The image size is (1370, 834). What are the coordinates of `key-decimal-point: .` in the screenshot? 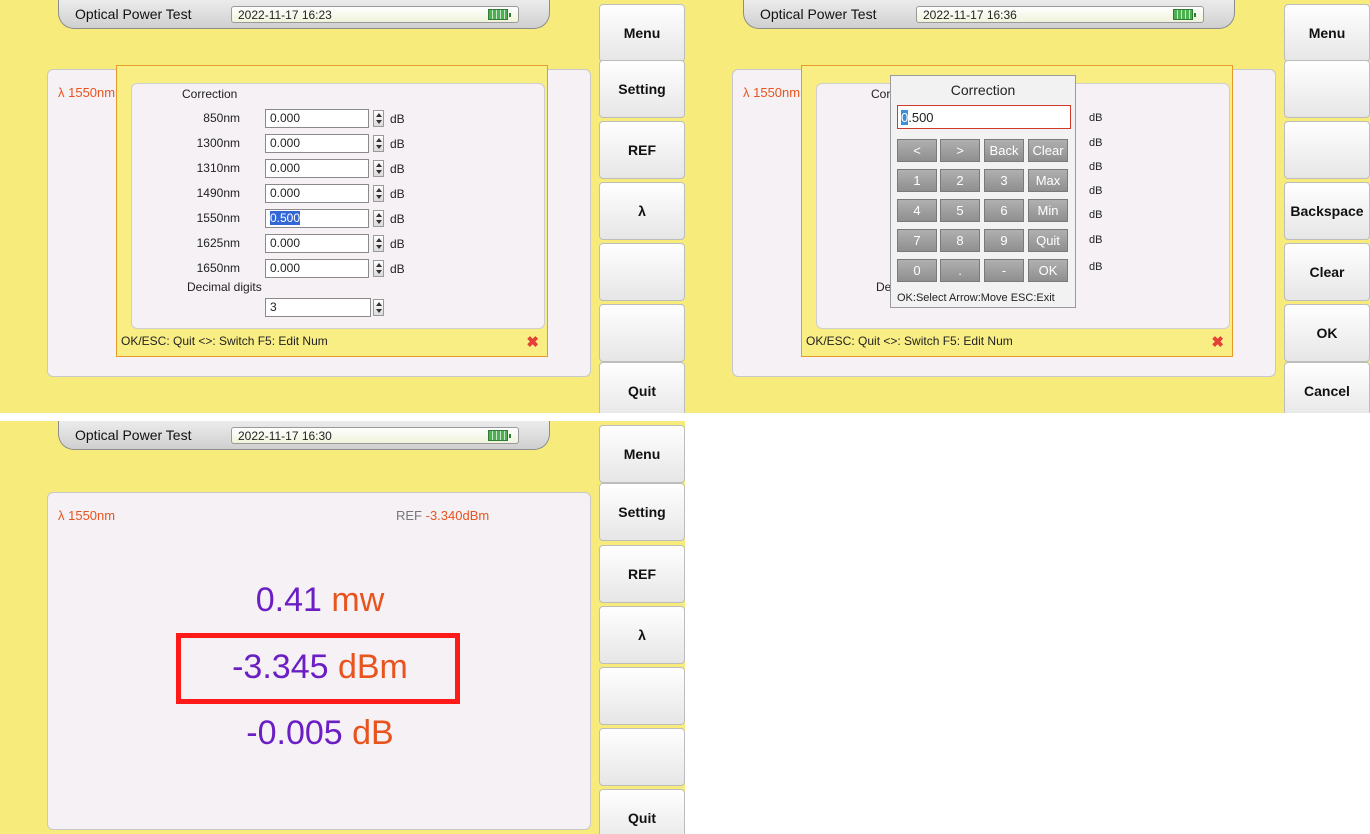 It's located at (960, 270).